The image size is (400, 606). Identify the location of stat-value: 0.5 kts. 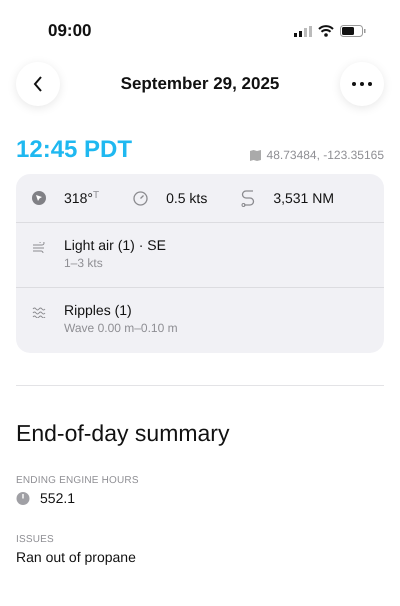
(187, 198).